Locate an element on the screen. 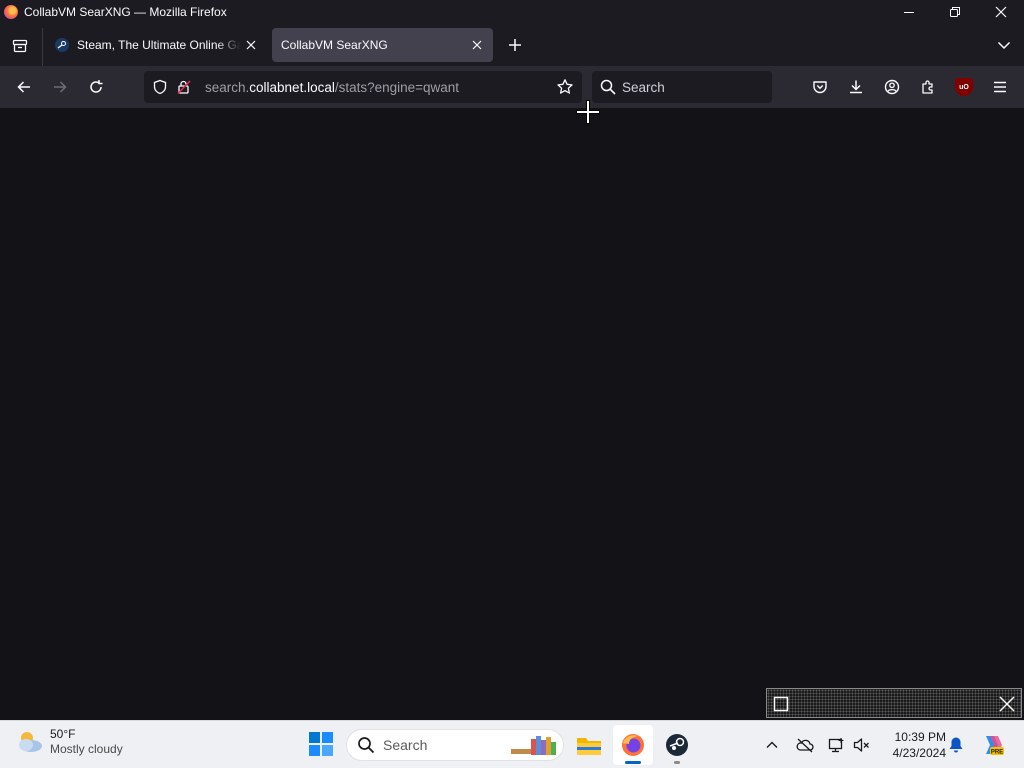 This screenshot has height=768, width=1024. window-titlebar: CollabVM SearXNG — Mozilla Firefox is located at coordinates (512, 12).